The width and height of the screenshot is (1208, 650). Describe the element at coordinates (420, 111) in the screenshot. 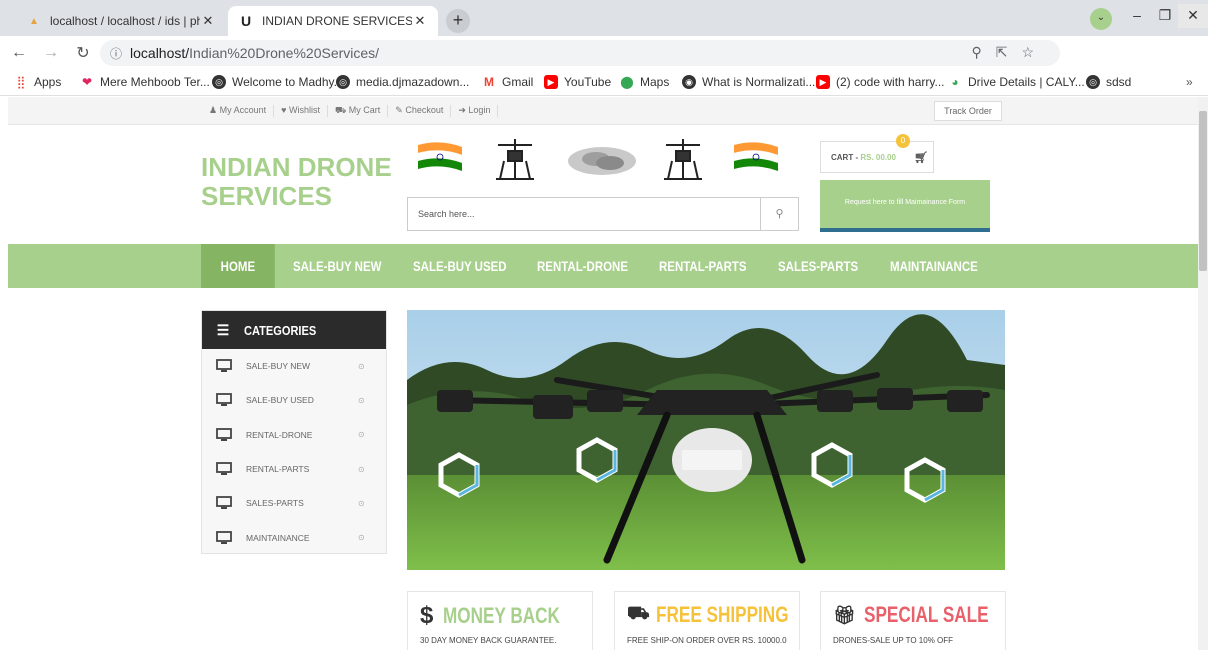

I see `checkout-link: ✎ Checkout` at that location.